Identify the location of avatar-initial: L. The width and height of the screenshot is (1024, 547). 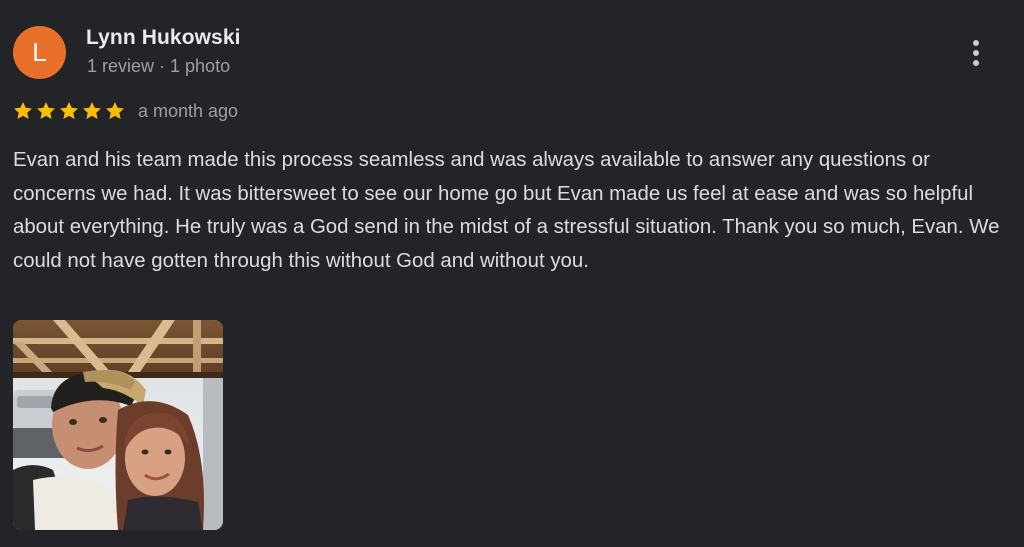
(39, 52).